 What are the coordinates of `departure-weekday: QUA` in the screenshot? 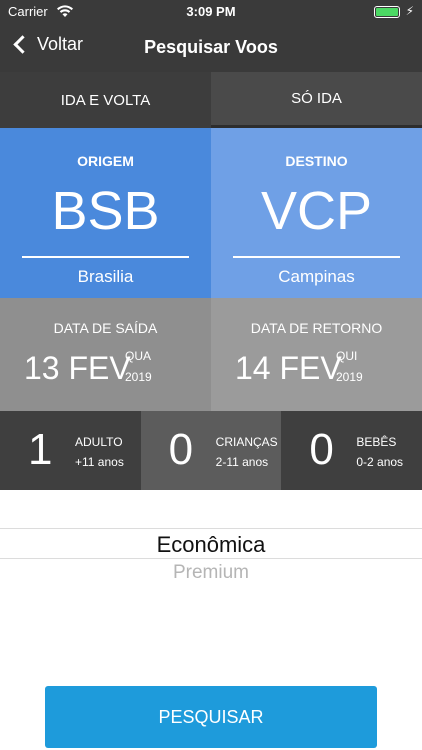 It's located at (138, 356).